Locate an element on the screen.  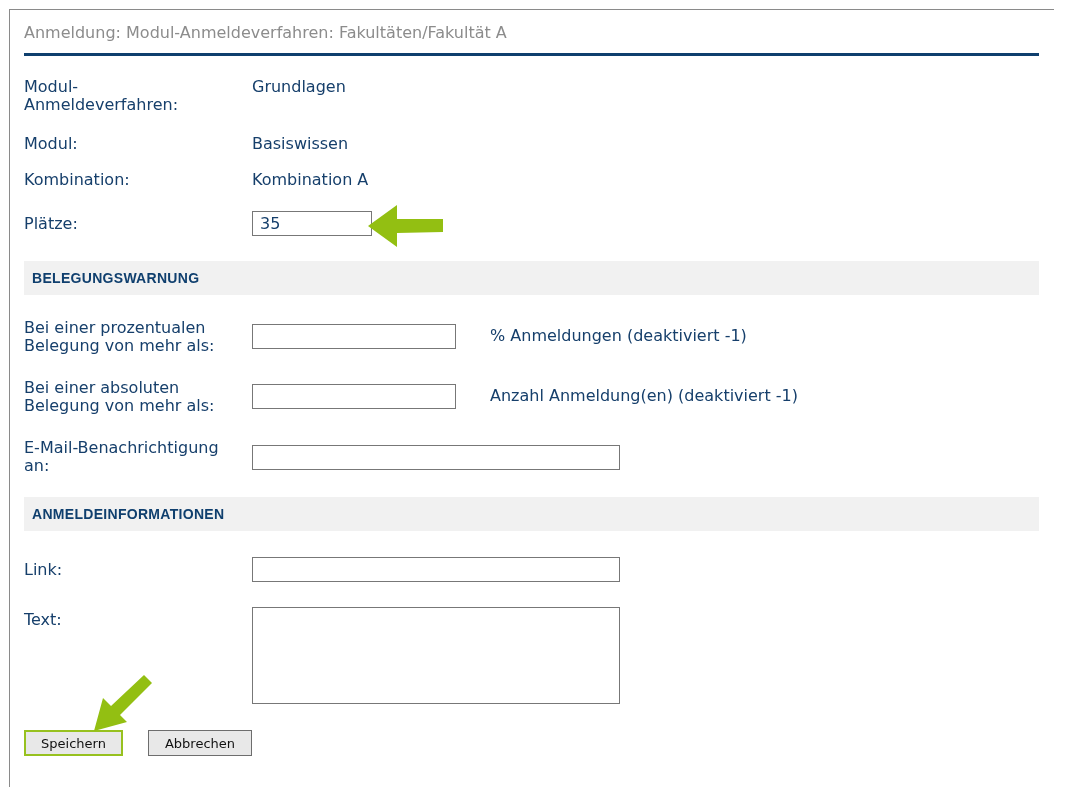
field-value: Kombination A is located at coordinates (311, 180).